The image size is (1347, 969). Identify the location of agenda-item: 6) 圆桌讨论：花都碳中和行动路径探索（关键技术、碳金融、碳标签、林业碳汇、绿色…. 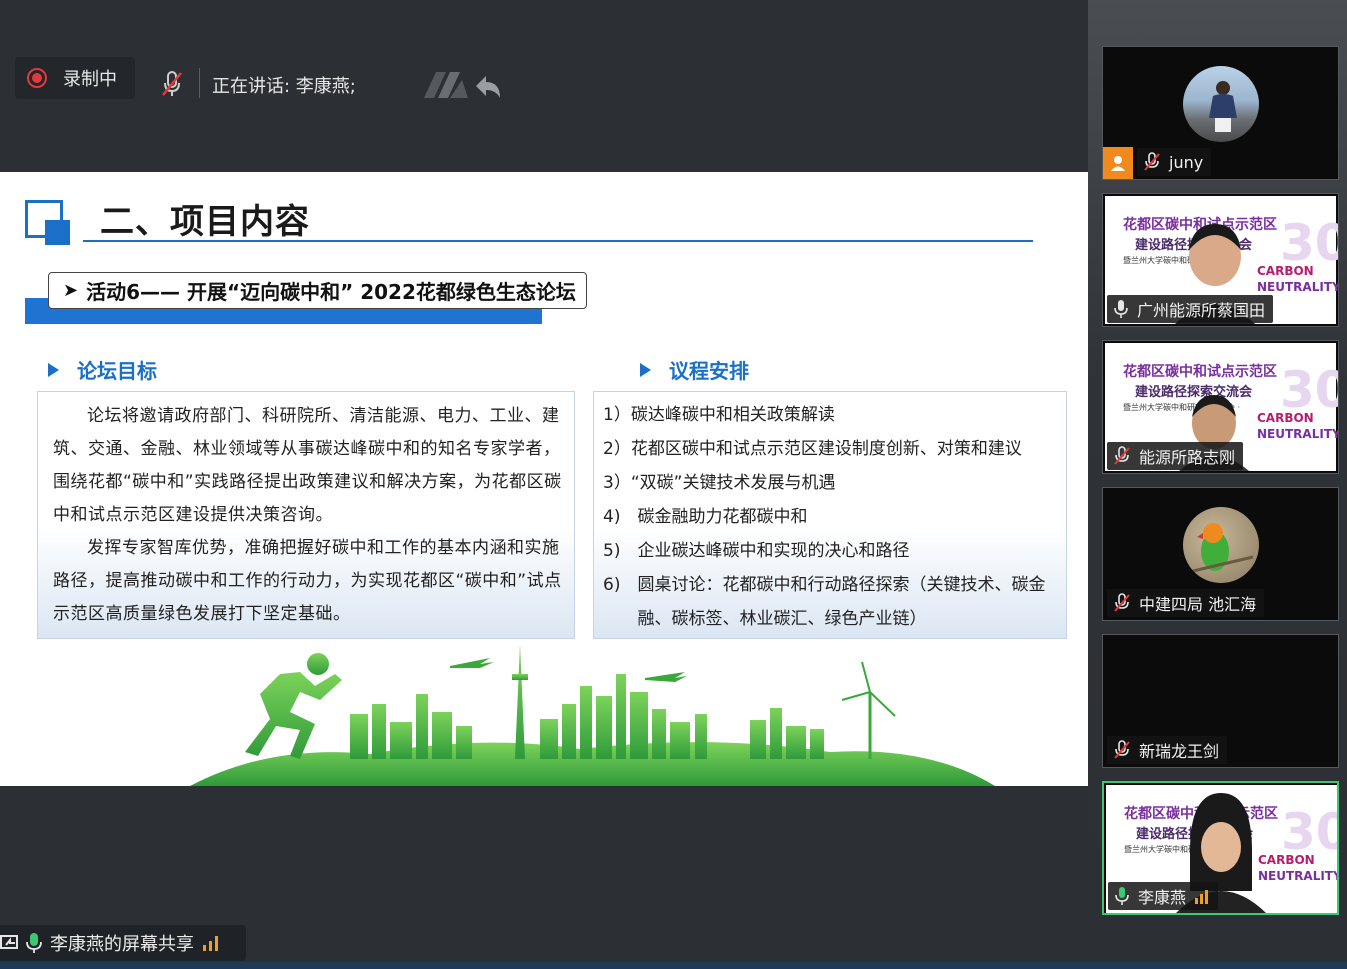
(830, 602).